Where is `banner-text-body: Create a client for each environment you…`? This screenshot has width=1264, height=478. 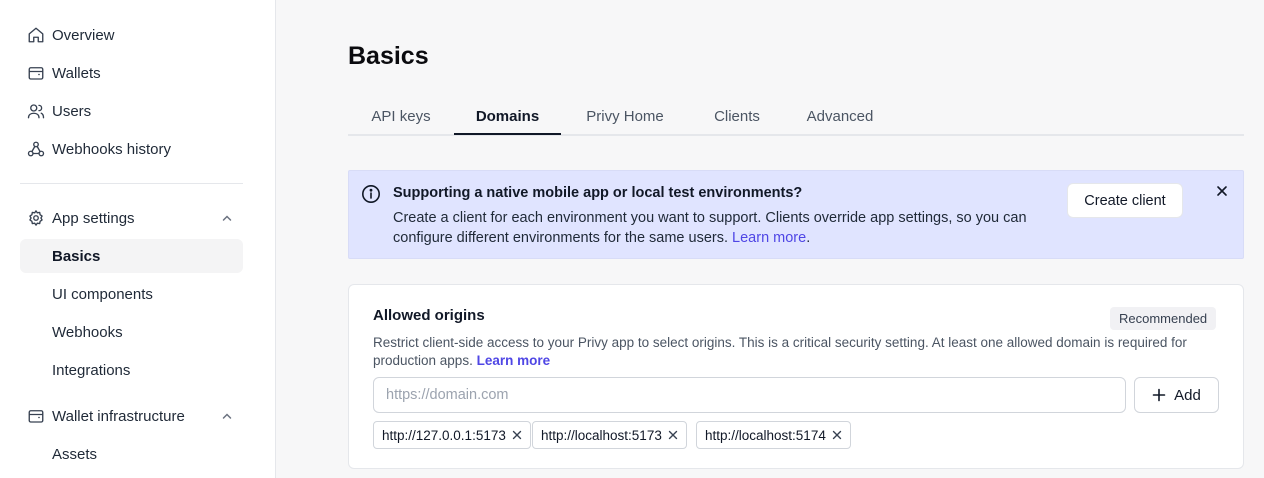 banner-text-body: Create a client for each environment you… is located at coordinates (710, 228).